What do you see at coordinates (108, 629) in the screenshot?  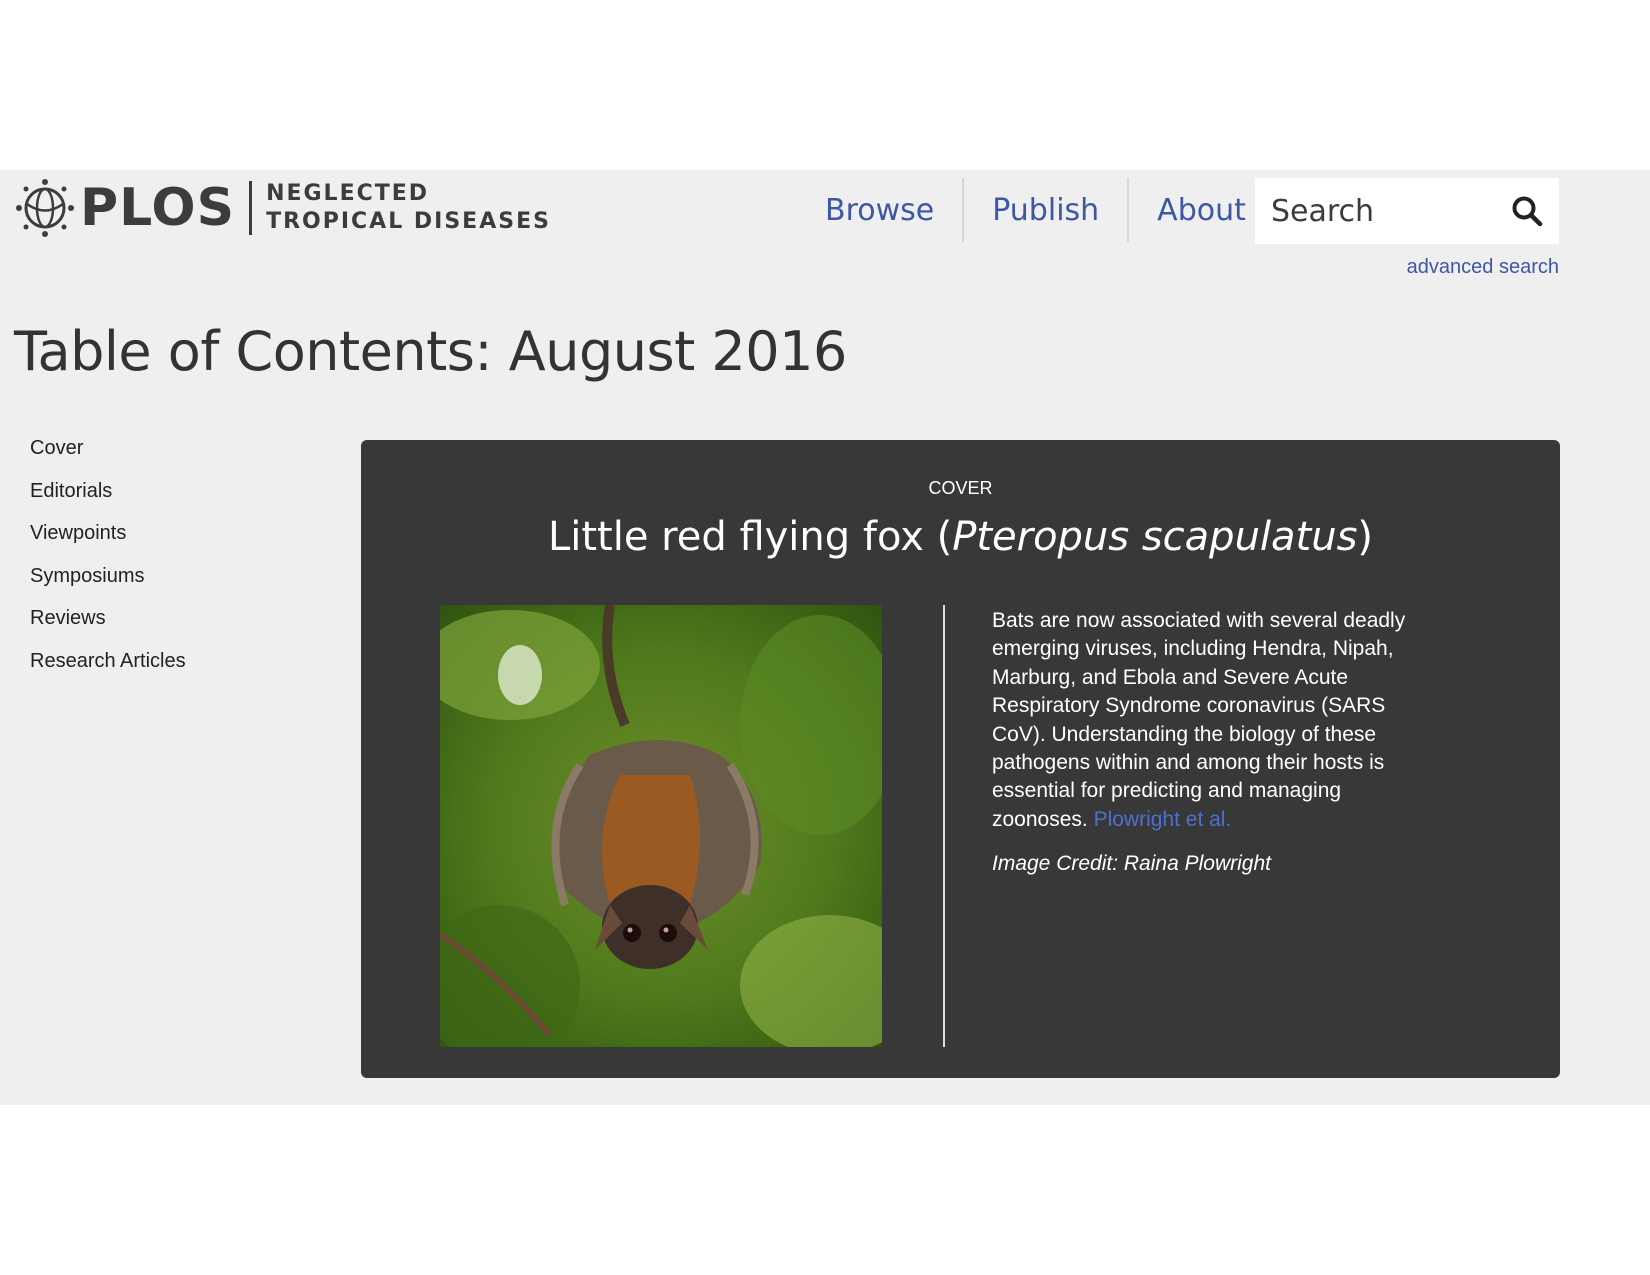 I see `sidebar-item-reviews: Reviews` at bounding box center [108, 629].